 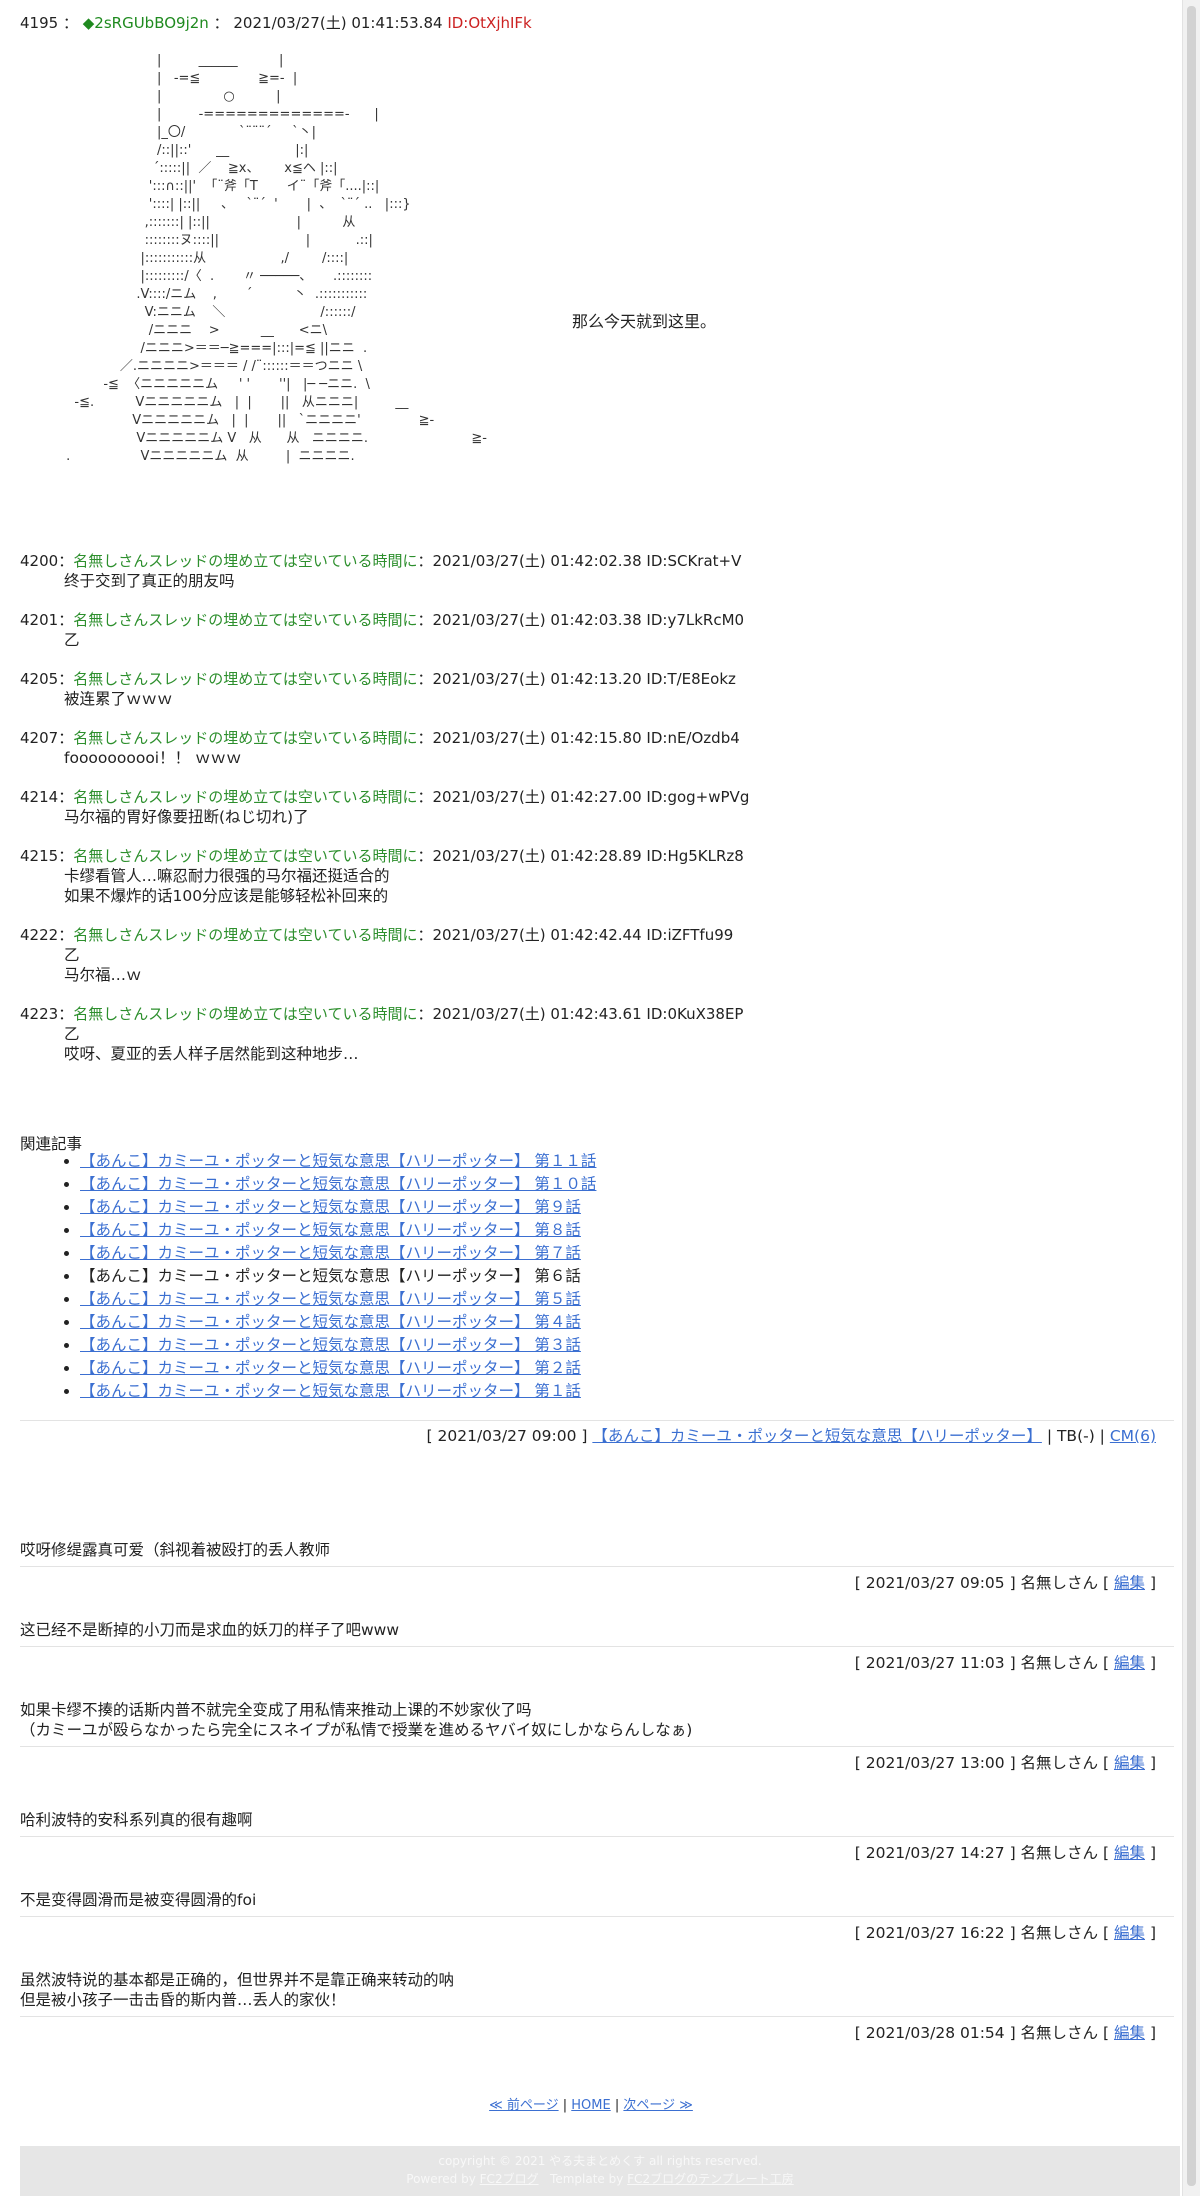 What do you see at coordinates (330, 1345) in the screenshot?
I see `related-article-link: 【あんこ】カミーユ・ポッターと短気な意思【ハリーポッター】 第３話` at bounding box center [330, 1345].